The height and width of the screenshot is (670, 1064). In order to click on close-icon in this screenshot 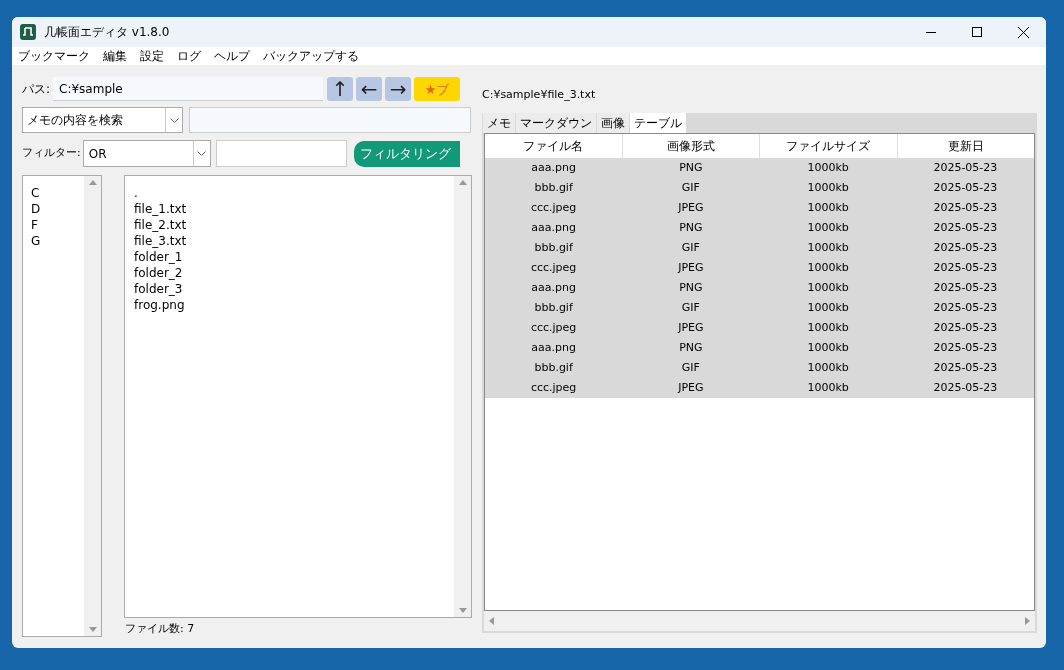, I will do `click(1023, 32)`.